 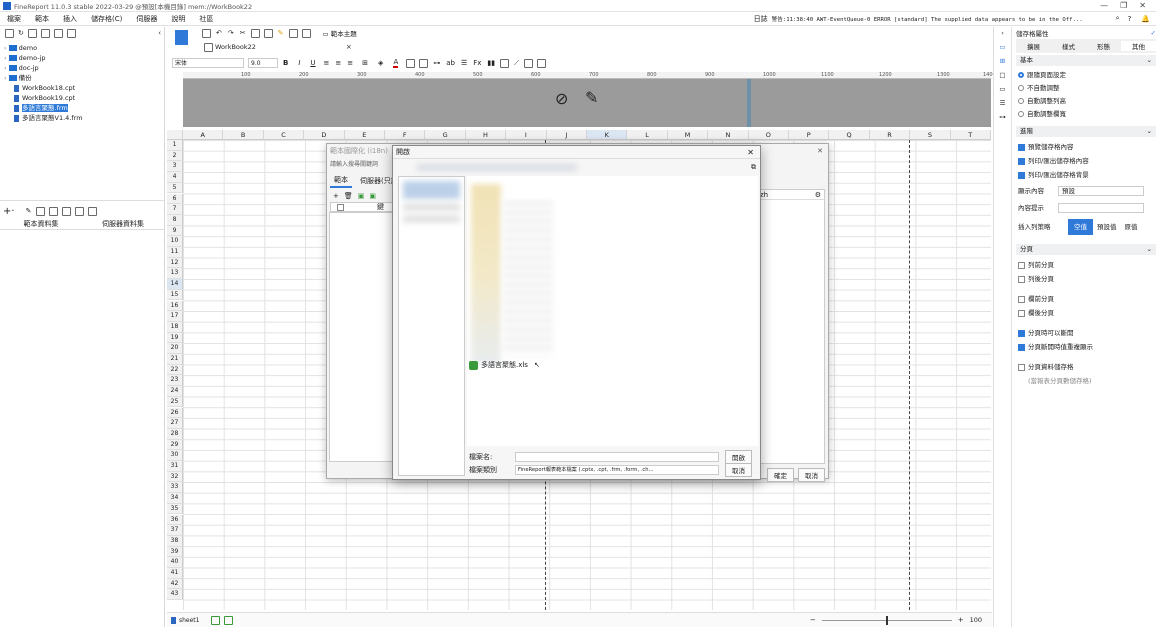 I want to click on column-header: L, so click(x=647, y=135).